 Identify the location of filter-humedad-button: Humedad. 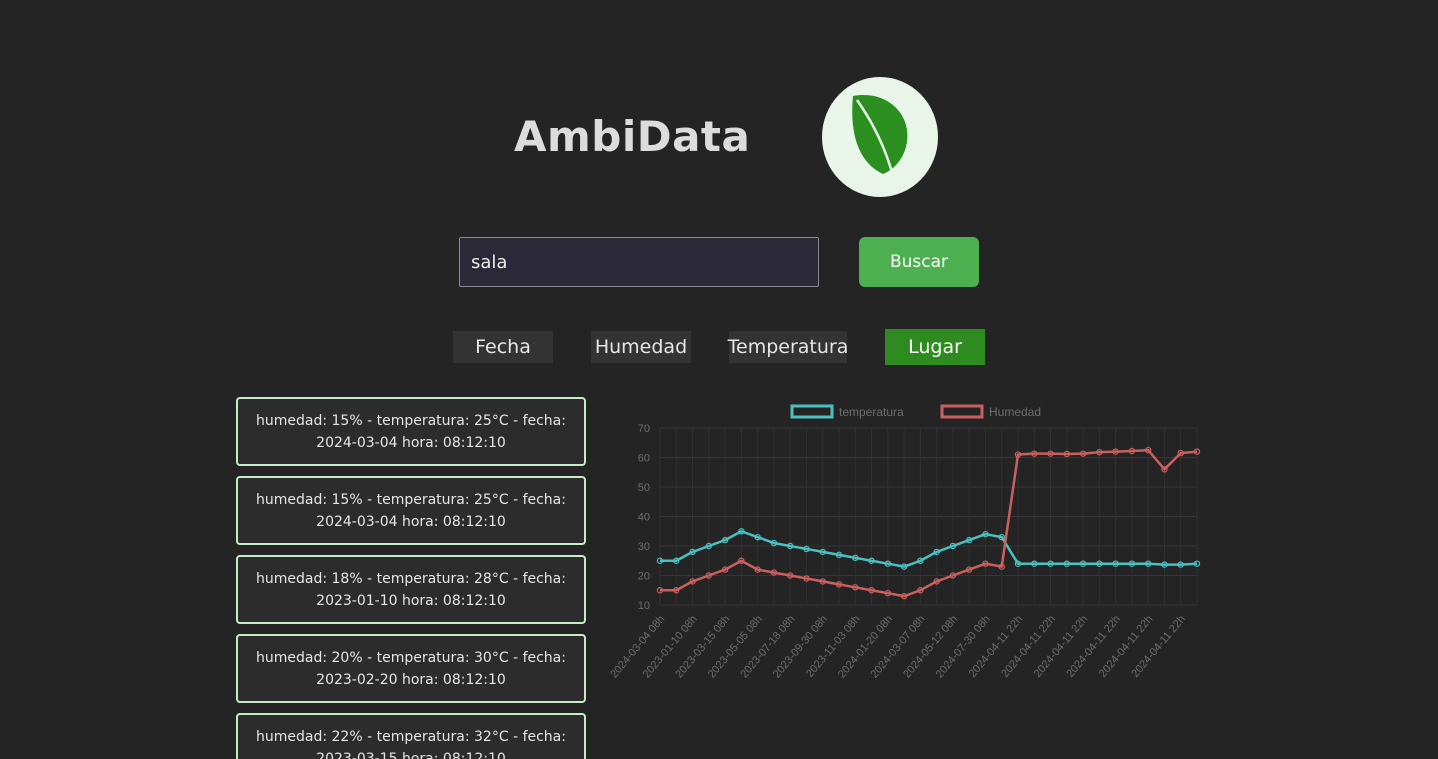
(641, 347).